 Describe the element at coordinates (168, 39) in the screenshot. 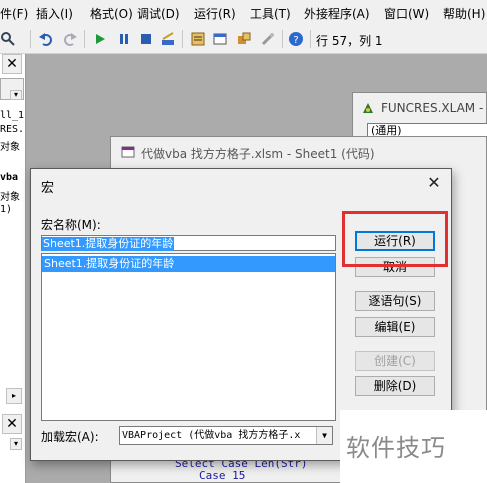

I see `design-mode-icon` at that location.